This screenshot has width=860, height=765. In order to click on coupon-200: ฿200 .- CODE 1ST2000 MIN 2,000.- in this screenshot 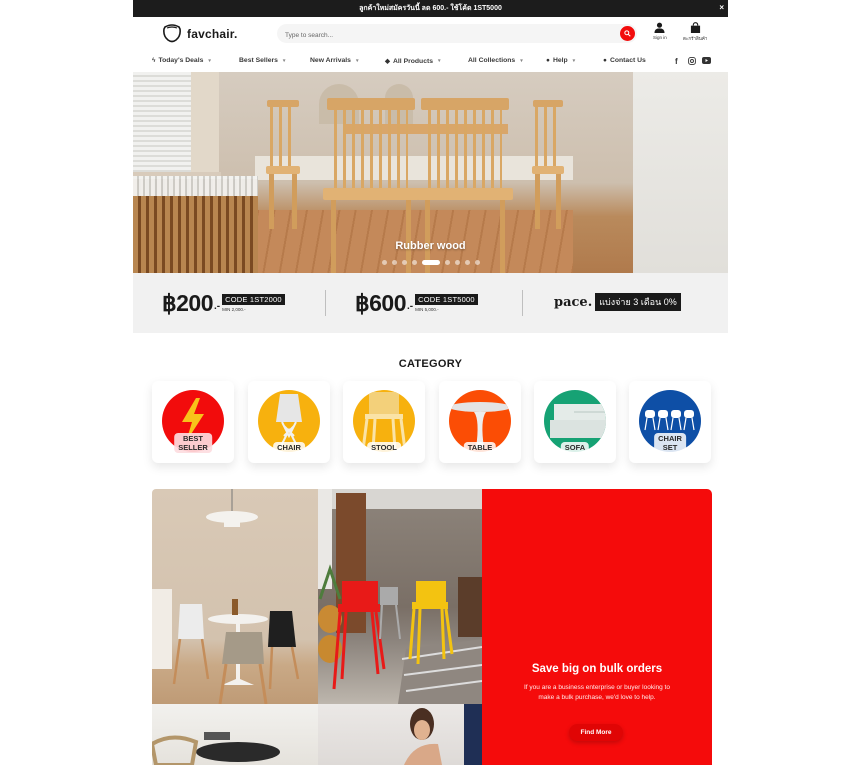, I will do `click(223, 303)`.